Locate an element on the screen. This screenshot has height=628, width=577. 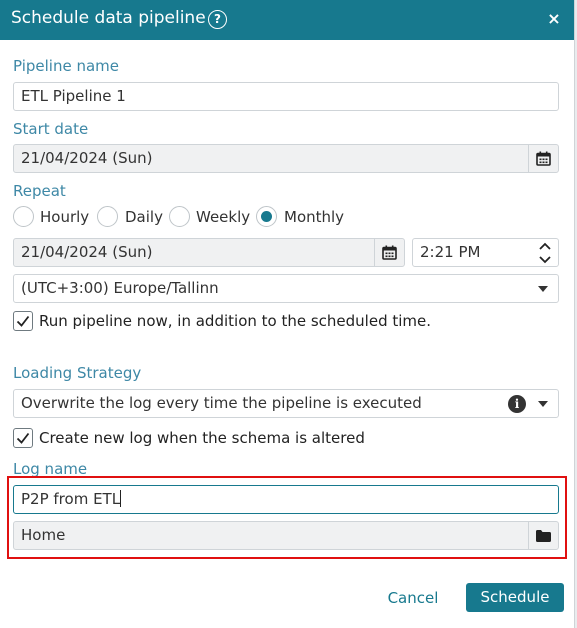
repeat-date-calendar-button is located at coordinates (389, 252).